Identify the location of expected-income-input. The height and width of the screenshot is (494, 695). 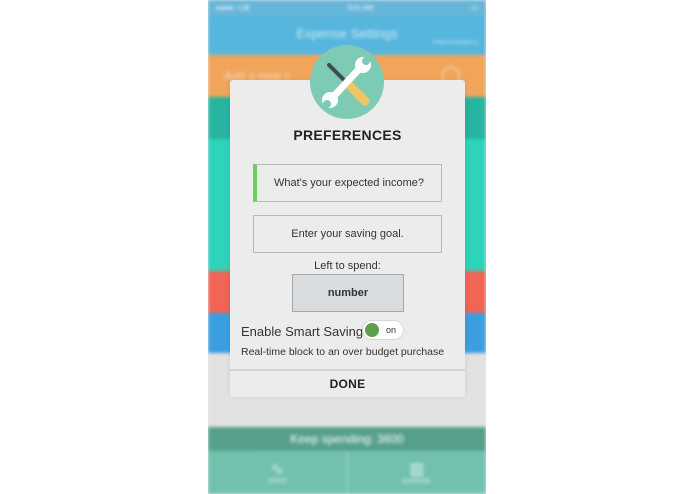
(347, 183).